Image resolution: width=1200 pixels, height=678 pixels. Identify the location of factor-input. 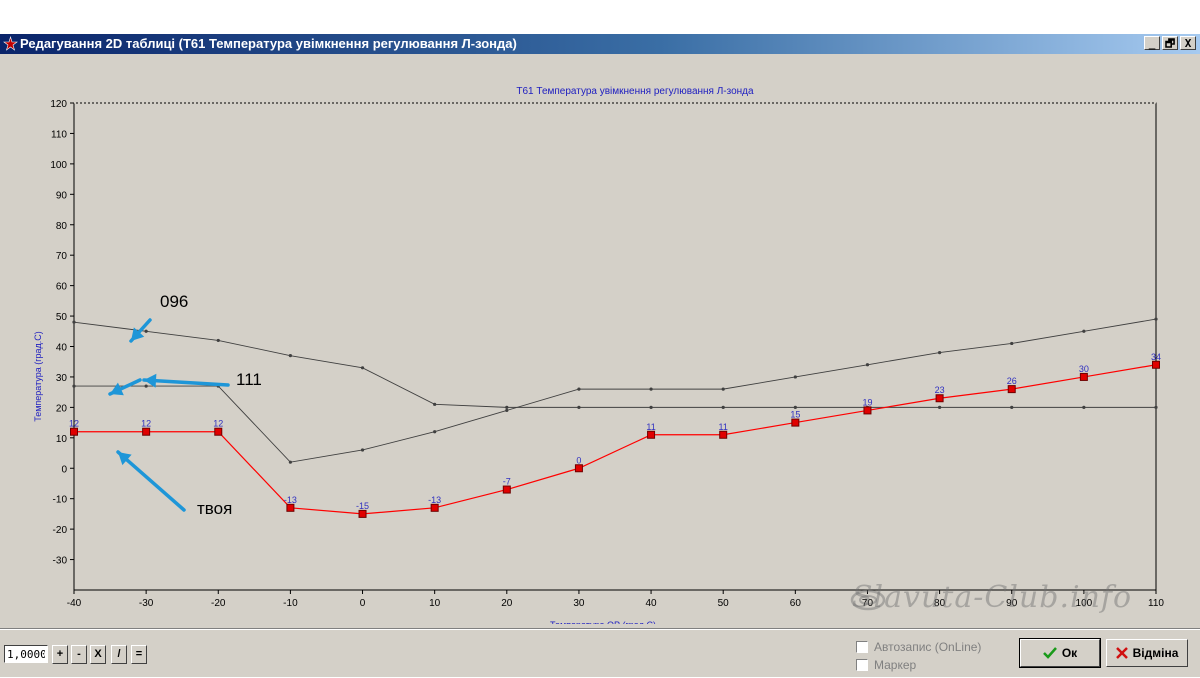
(26, 654).